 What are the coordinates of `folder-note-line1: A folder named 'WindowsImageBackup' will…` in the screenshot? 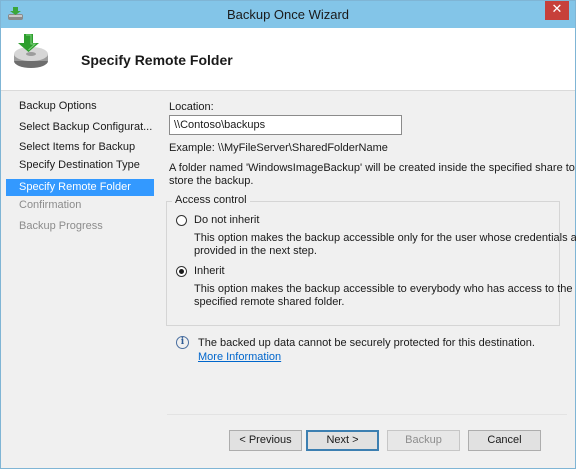 It's located at (372, 168).